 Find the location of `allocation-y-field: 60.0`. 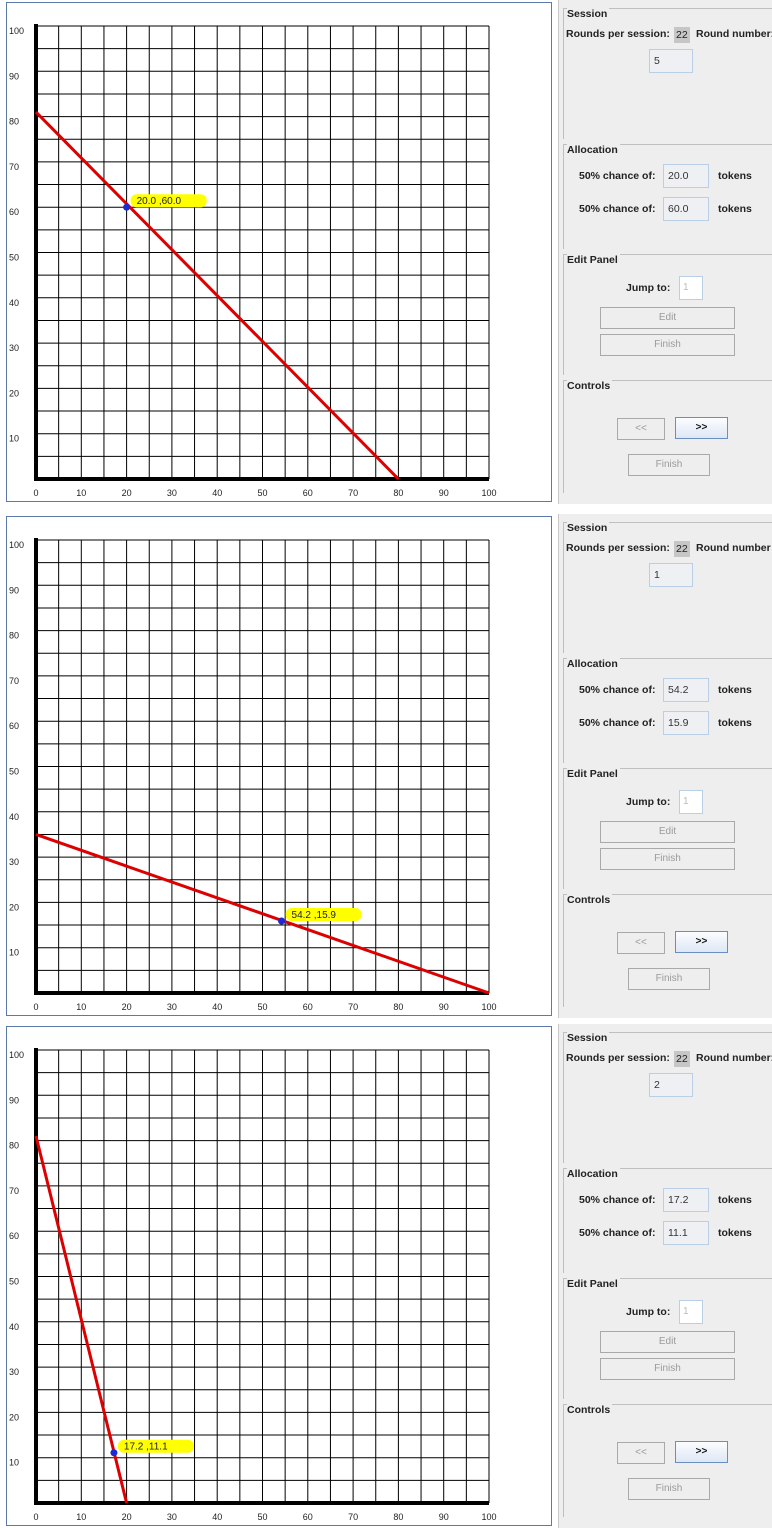

allocation-y-field: 60.0 is located at coordinates (686, 209).